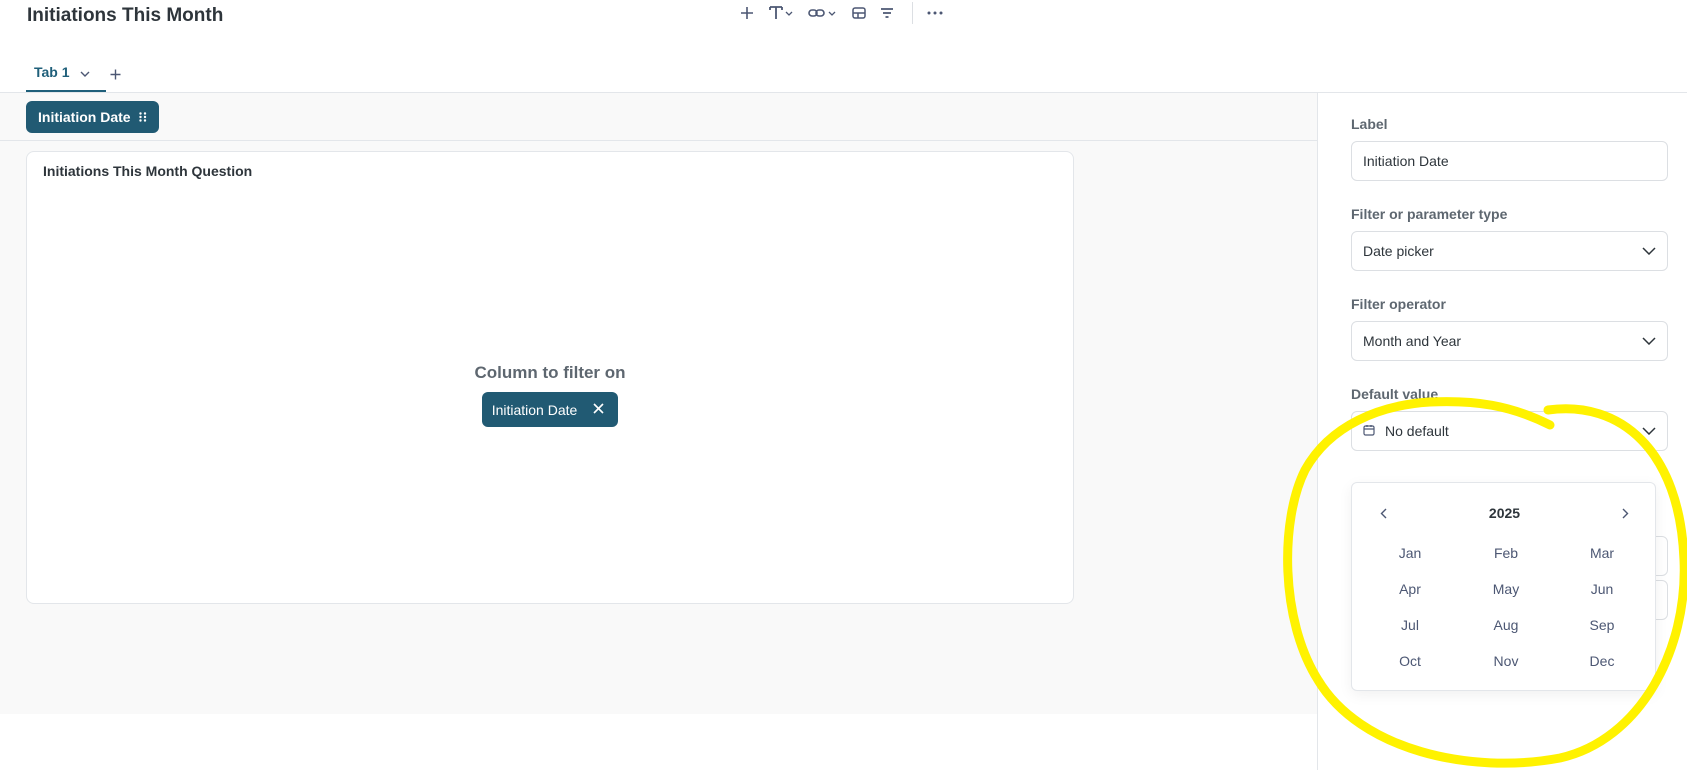 This screenshot has height=770, width=1687. Describe the element at coordinates (1383, 513) in the screenshot. I see `chevron-left-icon` at that location.